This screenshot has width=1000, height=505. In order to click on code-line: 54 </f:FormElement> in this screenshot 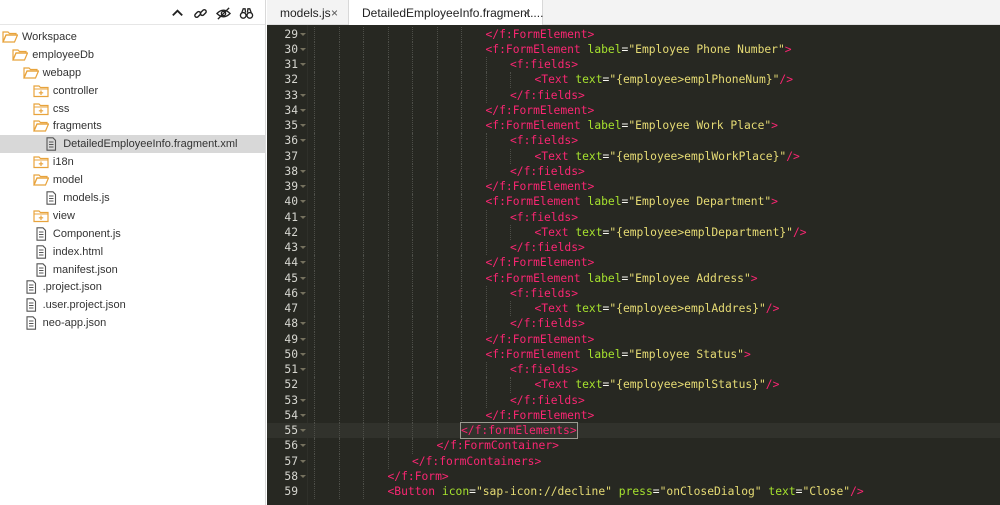, I will do `click(633, 415)`.